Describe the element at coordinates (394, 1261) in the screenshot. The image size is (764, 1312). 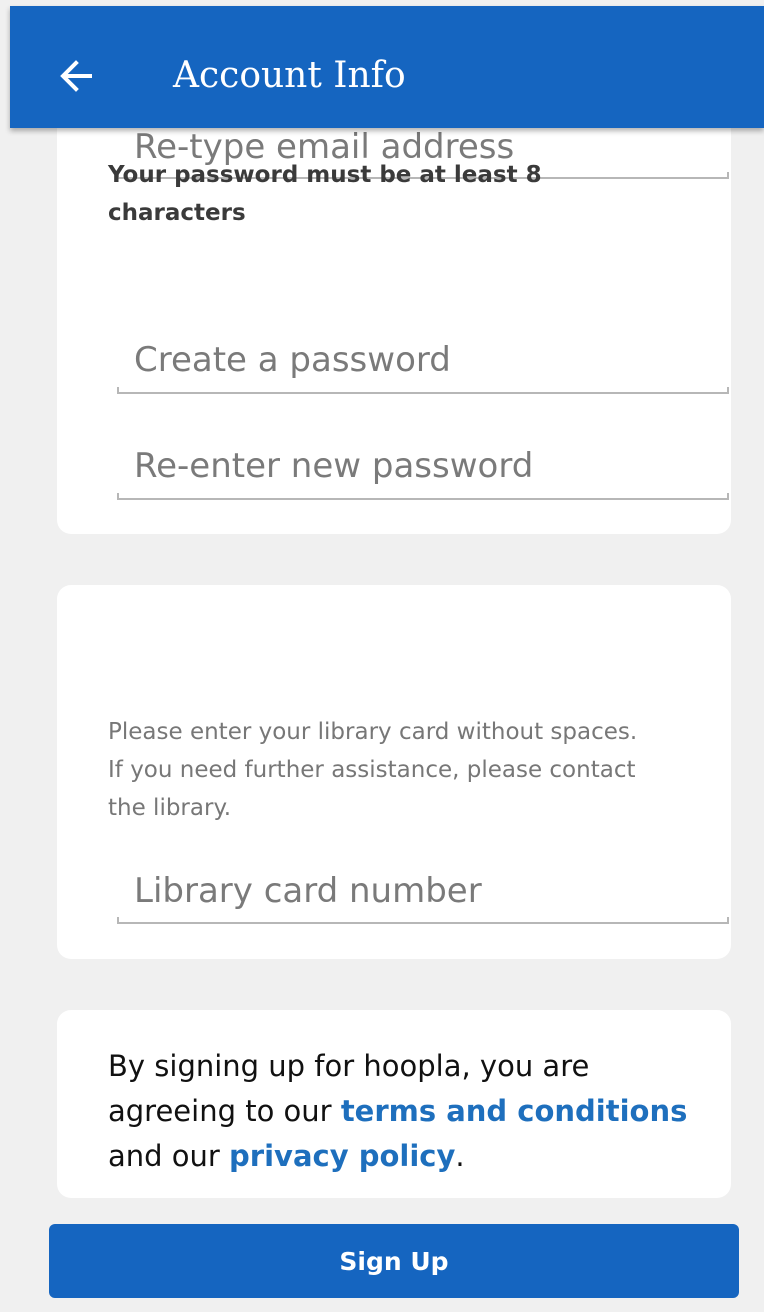
I see `sign-up-button: Sign Up` at that location.